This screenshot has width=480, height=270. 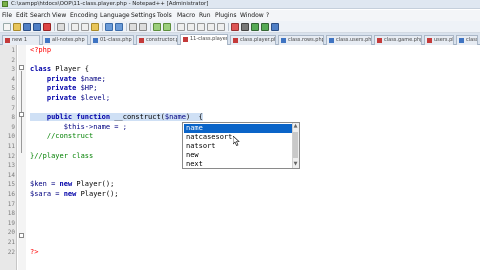 I want to click on menu-run: Run, so click(x=205, y=15).